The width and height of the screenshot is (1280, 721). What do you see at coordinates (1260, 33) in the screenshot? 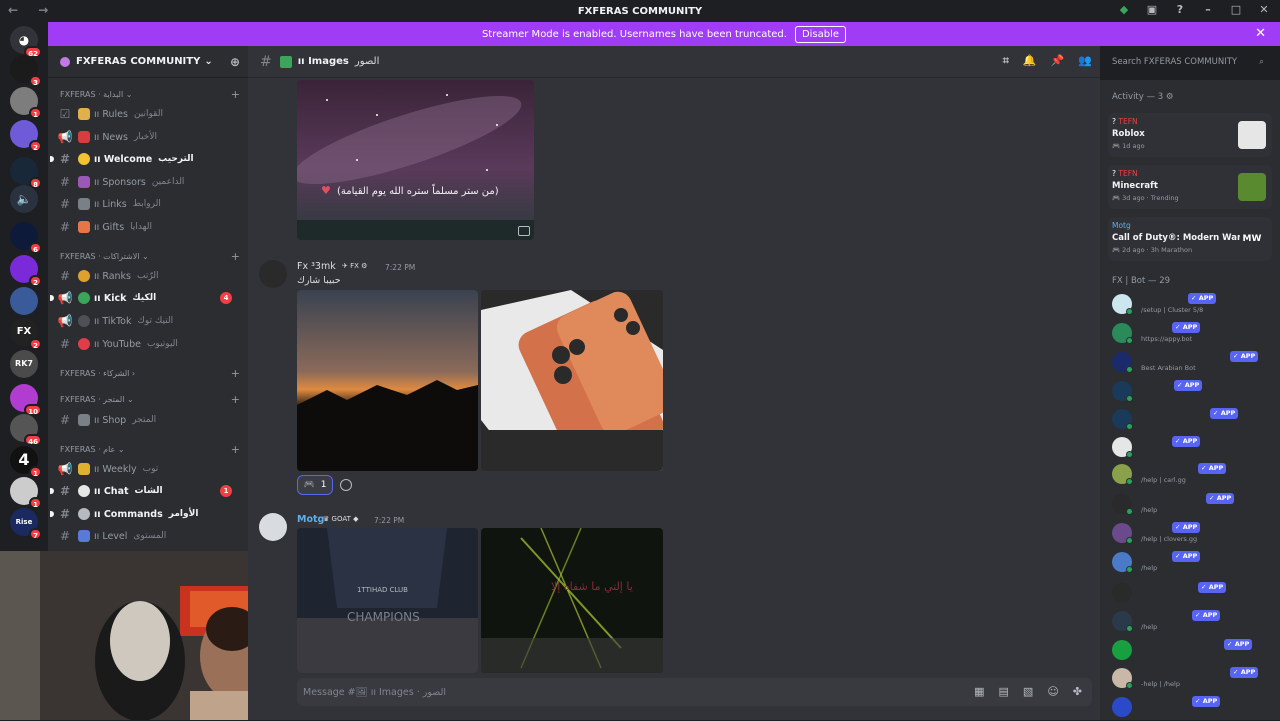
I see `close-banner-icon: ✕` at bounding box center [1260, 33].